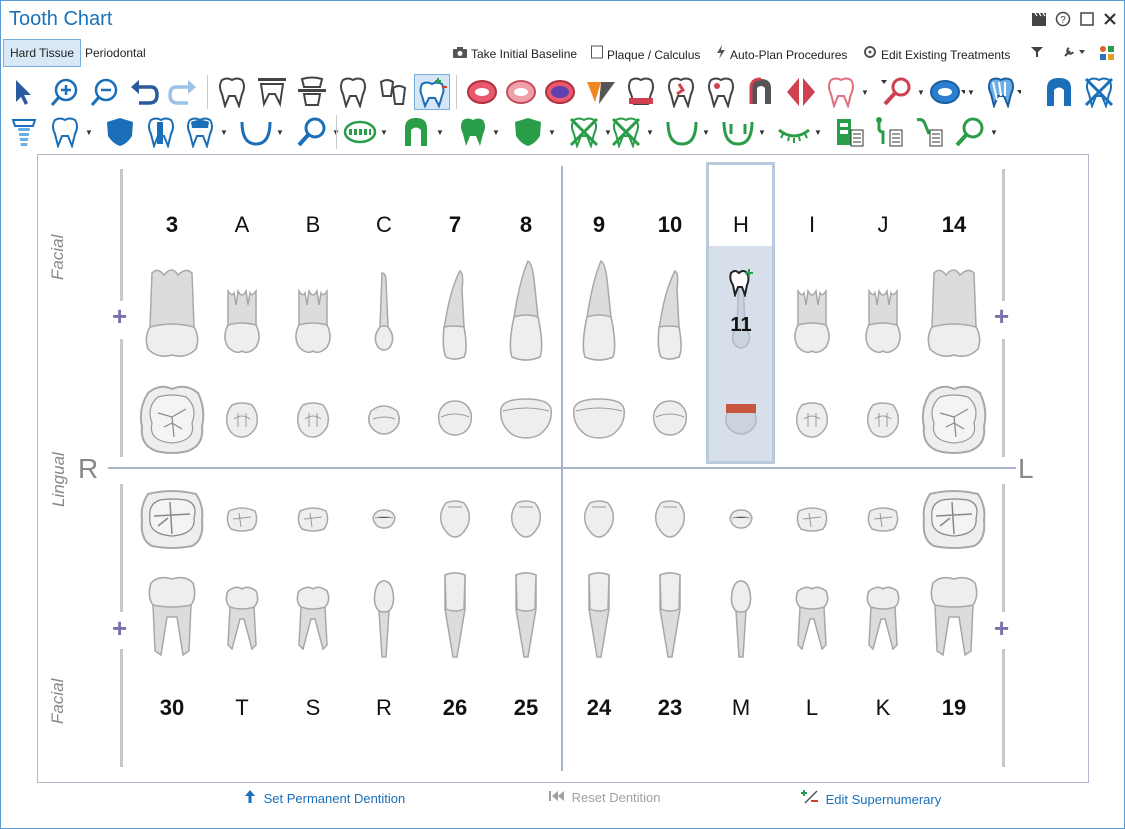  I want to click on tooth-crown-icon, so click(641, 92).